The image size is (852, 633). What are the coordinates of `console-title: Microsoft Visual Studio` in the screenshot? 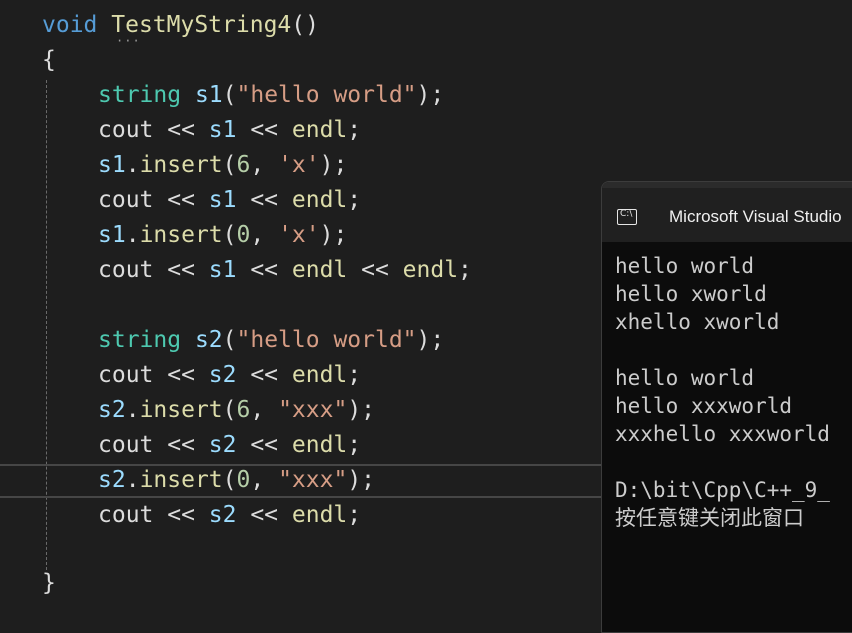 It's located at (755, 216).